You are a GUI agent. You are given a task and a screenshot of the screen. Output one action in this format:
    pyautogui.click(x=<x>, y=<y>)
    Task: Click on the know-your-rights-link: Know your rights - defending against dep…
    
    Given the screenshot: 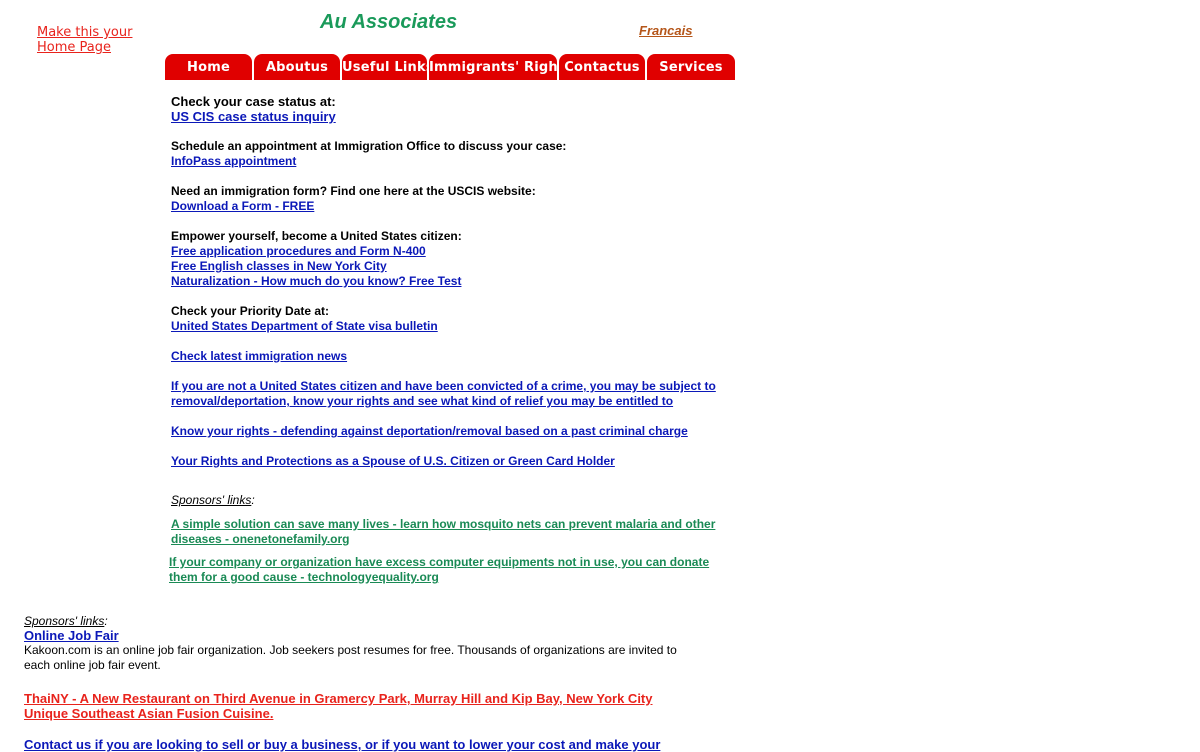 What is the action you would take?
    pyautogui.click(x=451, y=431)
    